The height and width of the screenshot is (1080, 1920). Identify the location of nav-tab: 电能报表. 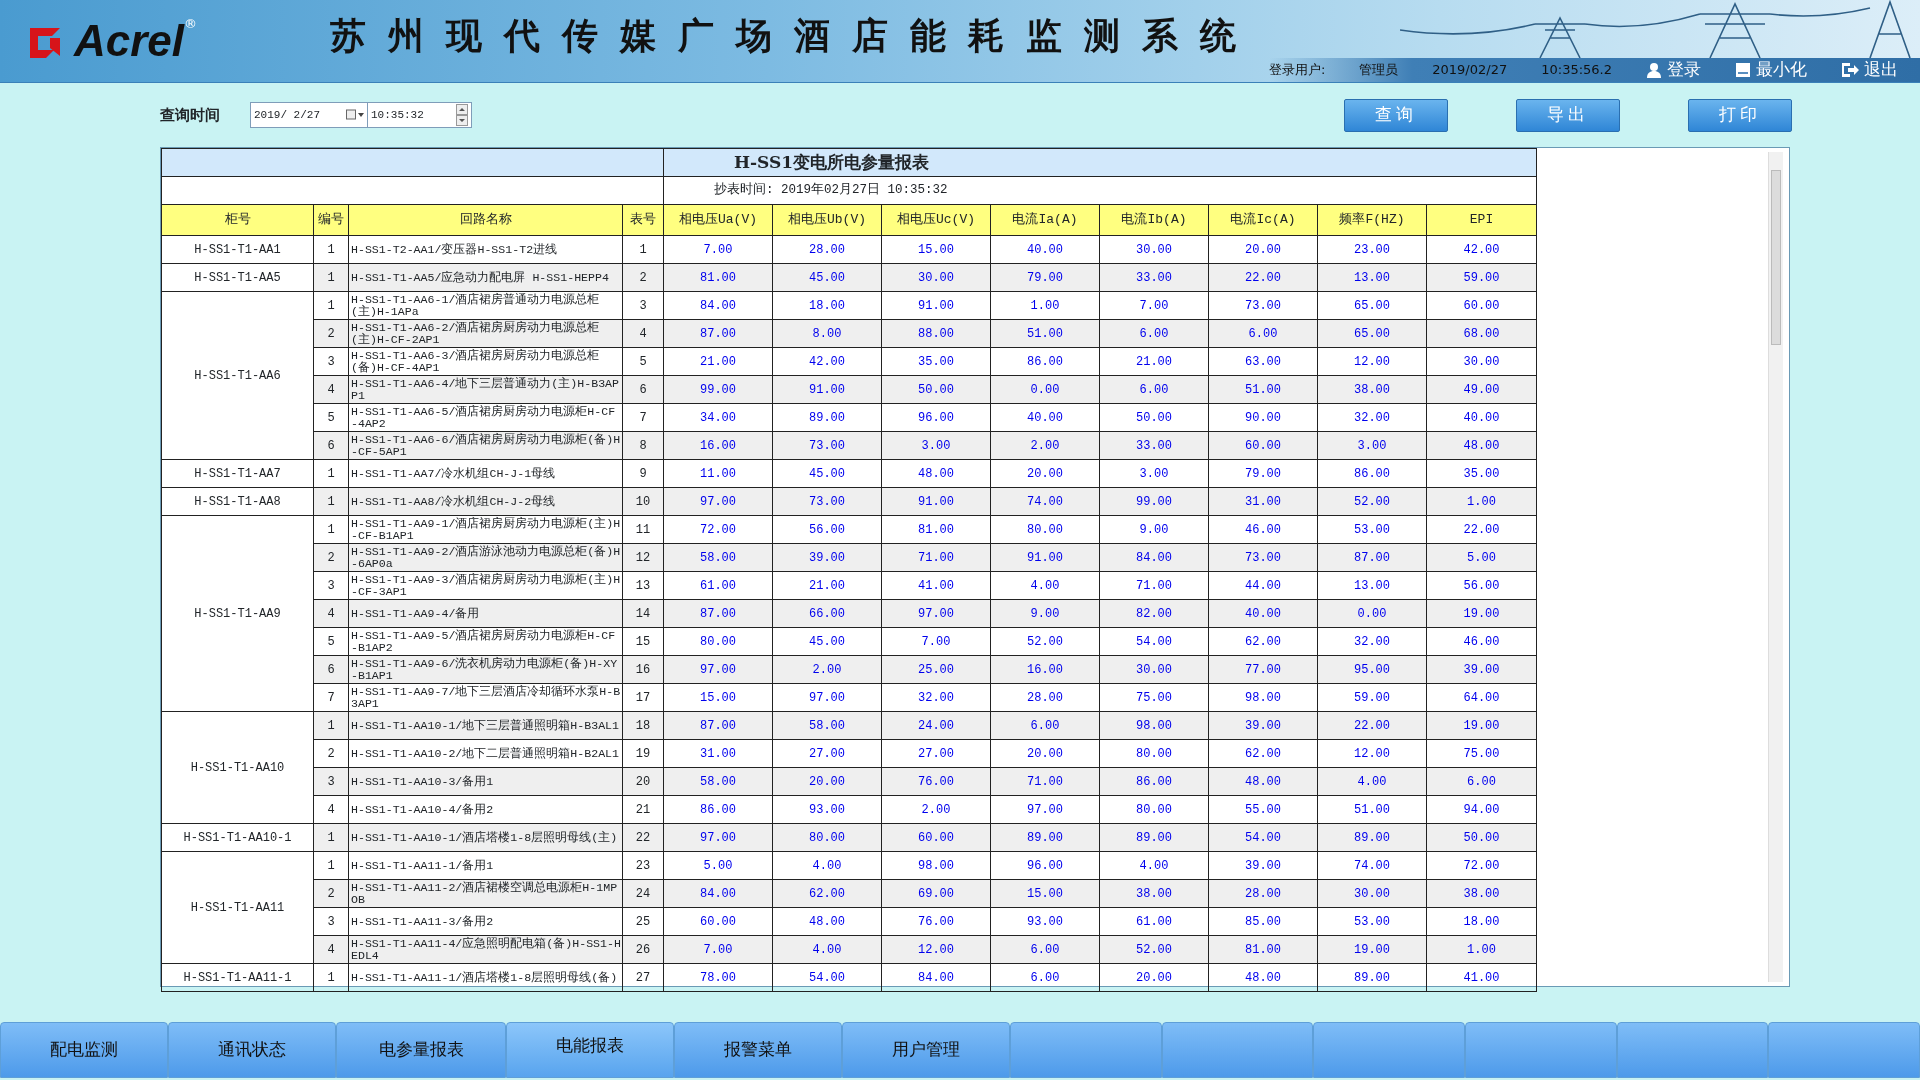
(590, 1050).